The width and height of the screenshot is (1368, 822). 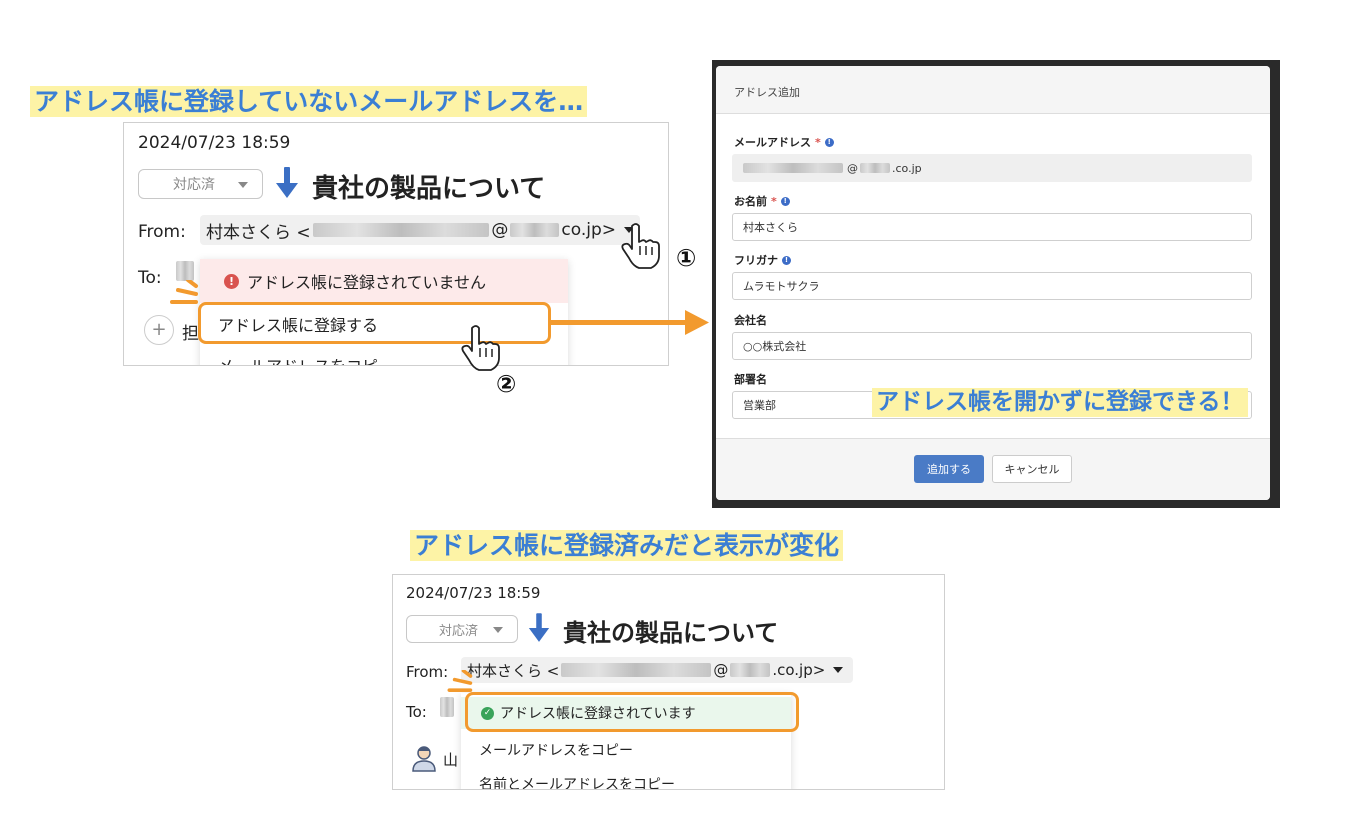 What do you see at coordinates (793, 168) in the screenshot?
I see `masked-email` at bounding box center [793, 168].